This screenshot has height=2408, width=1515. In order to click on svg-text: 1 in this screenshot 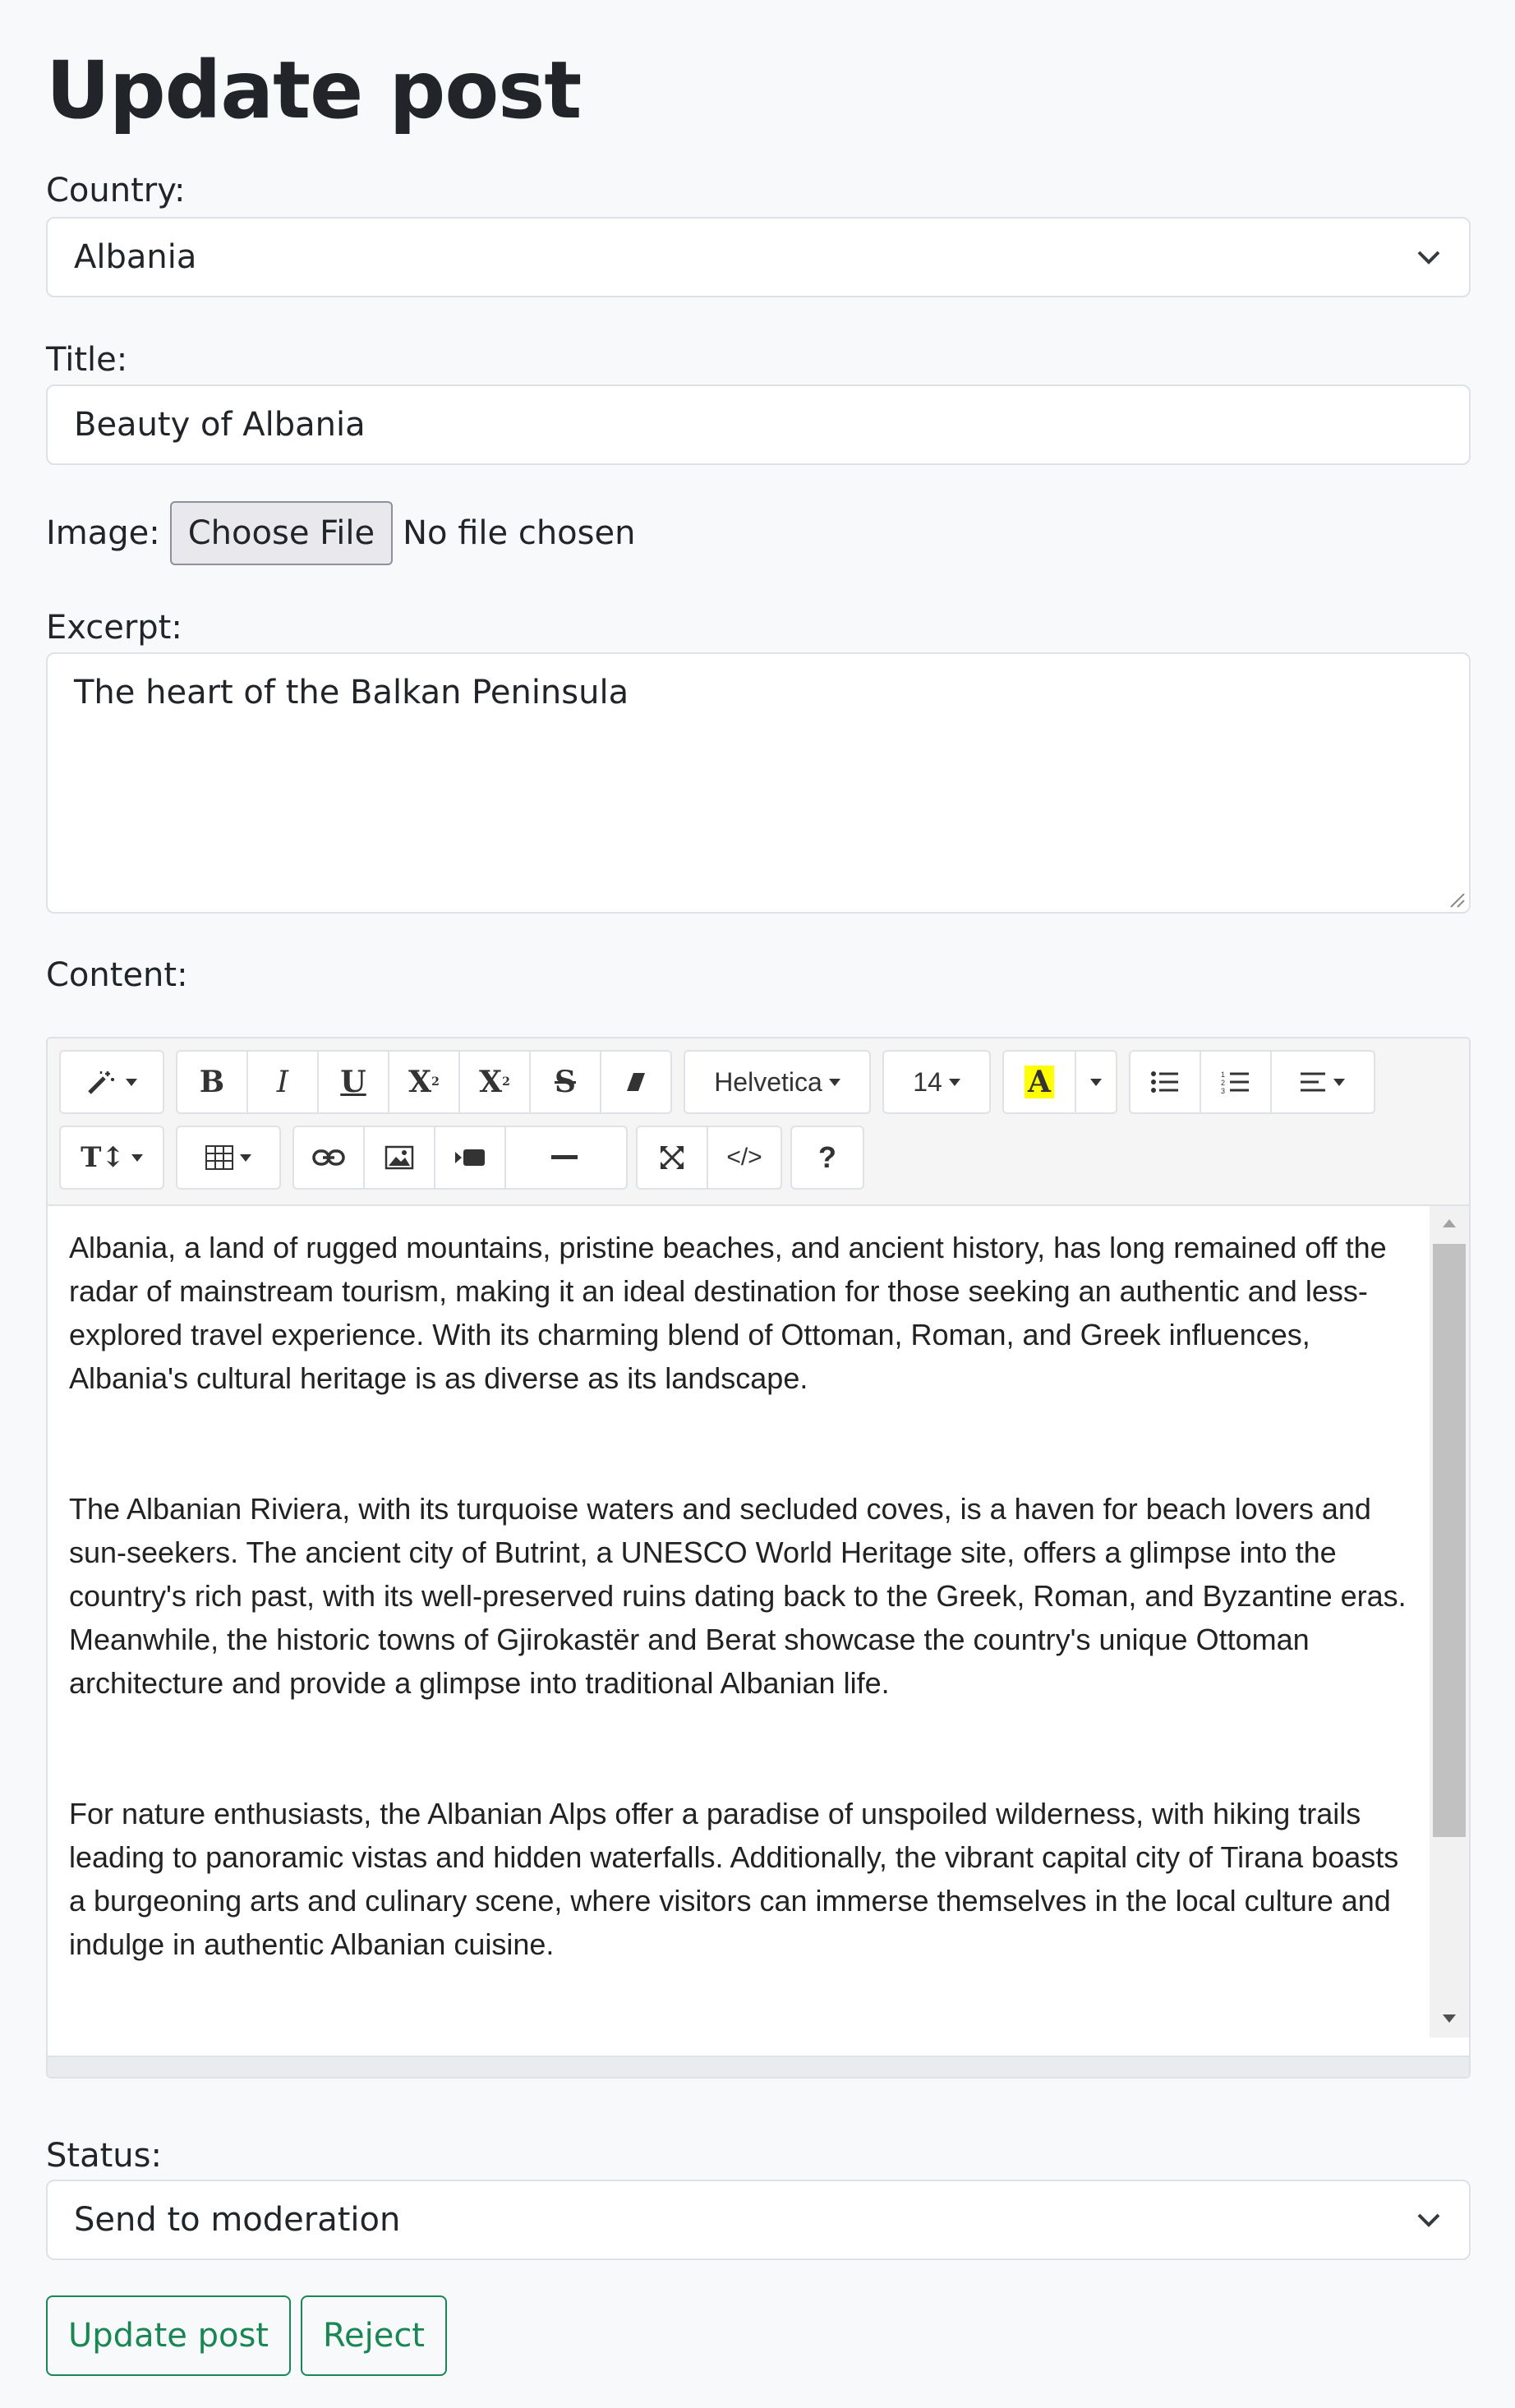, I will do `click(1223, 1074)`.